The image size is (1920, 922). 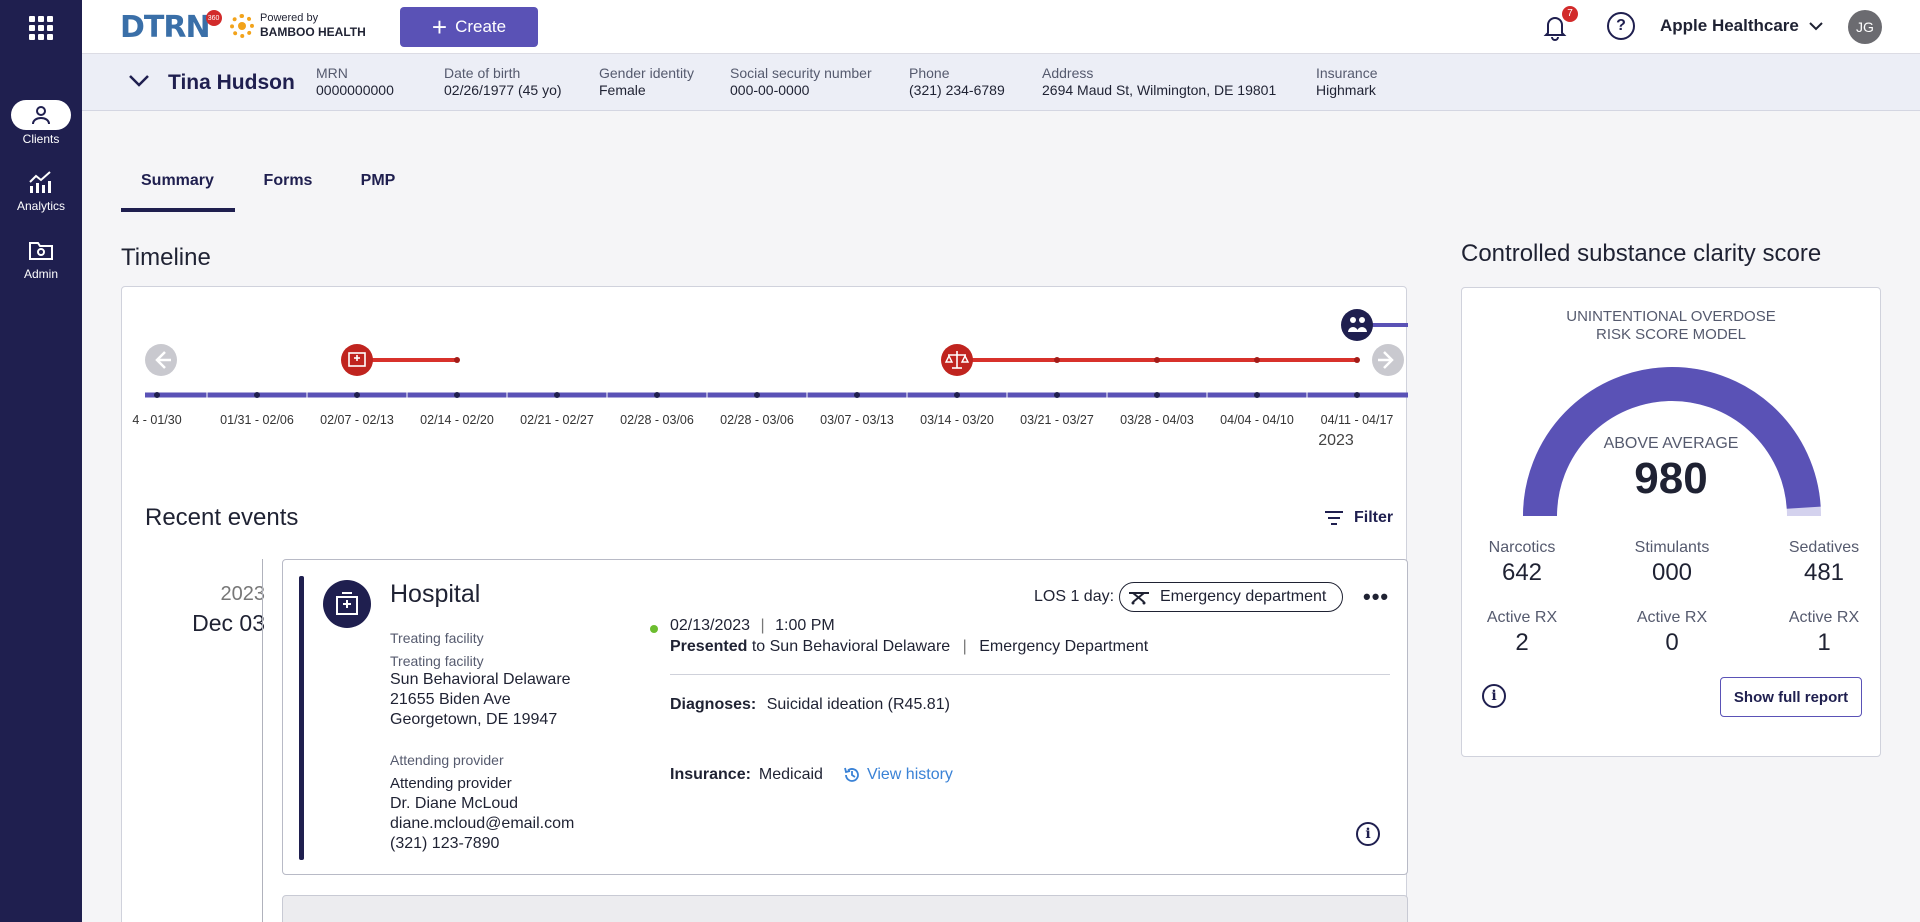 What do you see at coordinates (1570, 14) in the screenshot?
I see `notification-count-badge: 7` at bounding box center [1570, 14].